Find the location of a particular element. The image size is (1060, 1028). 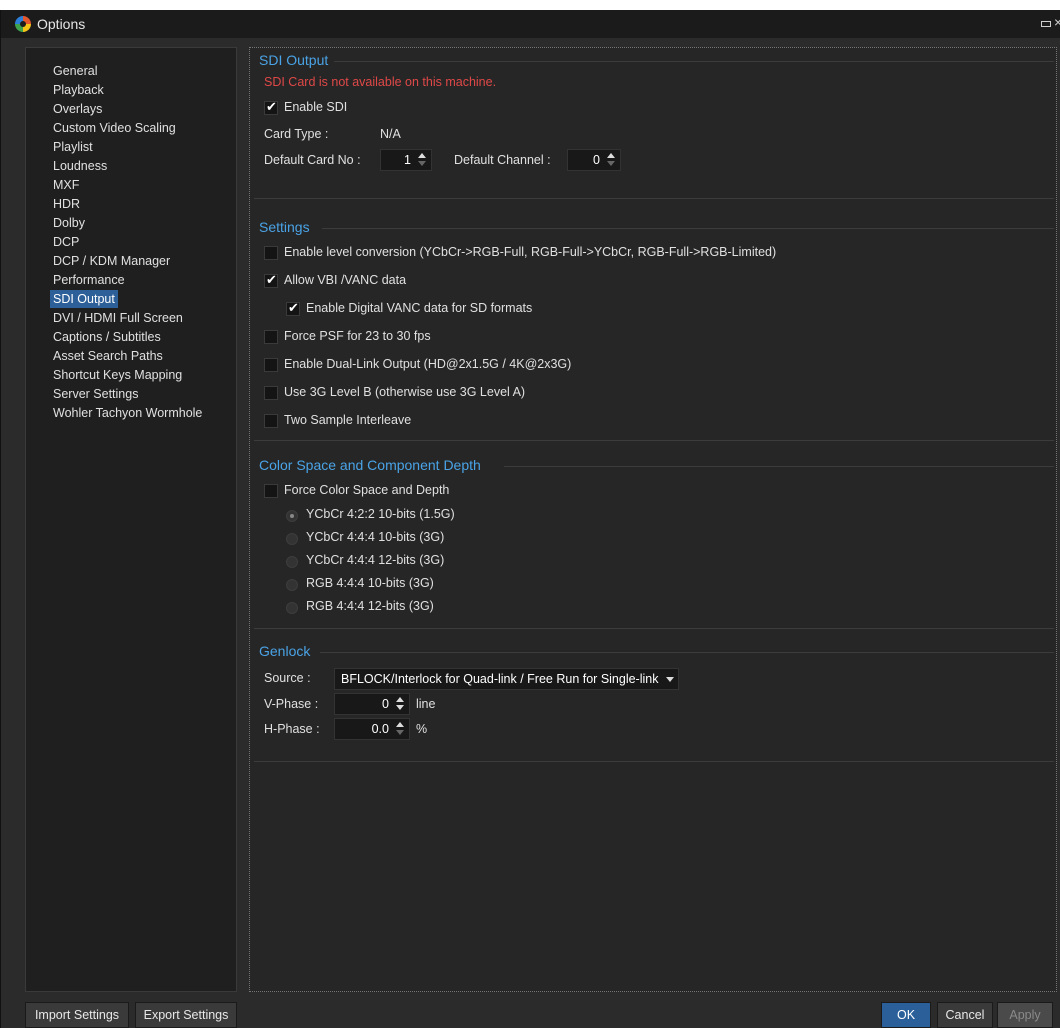

vphase-unit: line is located at coordinates (426, 704).